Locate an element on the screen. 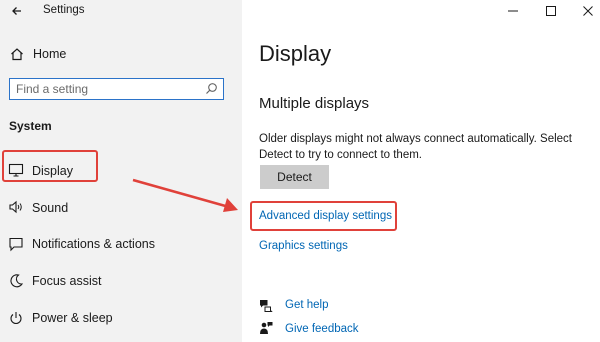 This screenshot has width=600, height=342. sidebar-item-home-label: Home is located at coordinates (50, 54).